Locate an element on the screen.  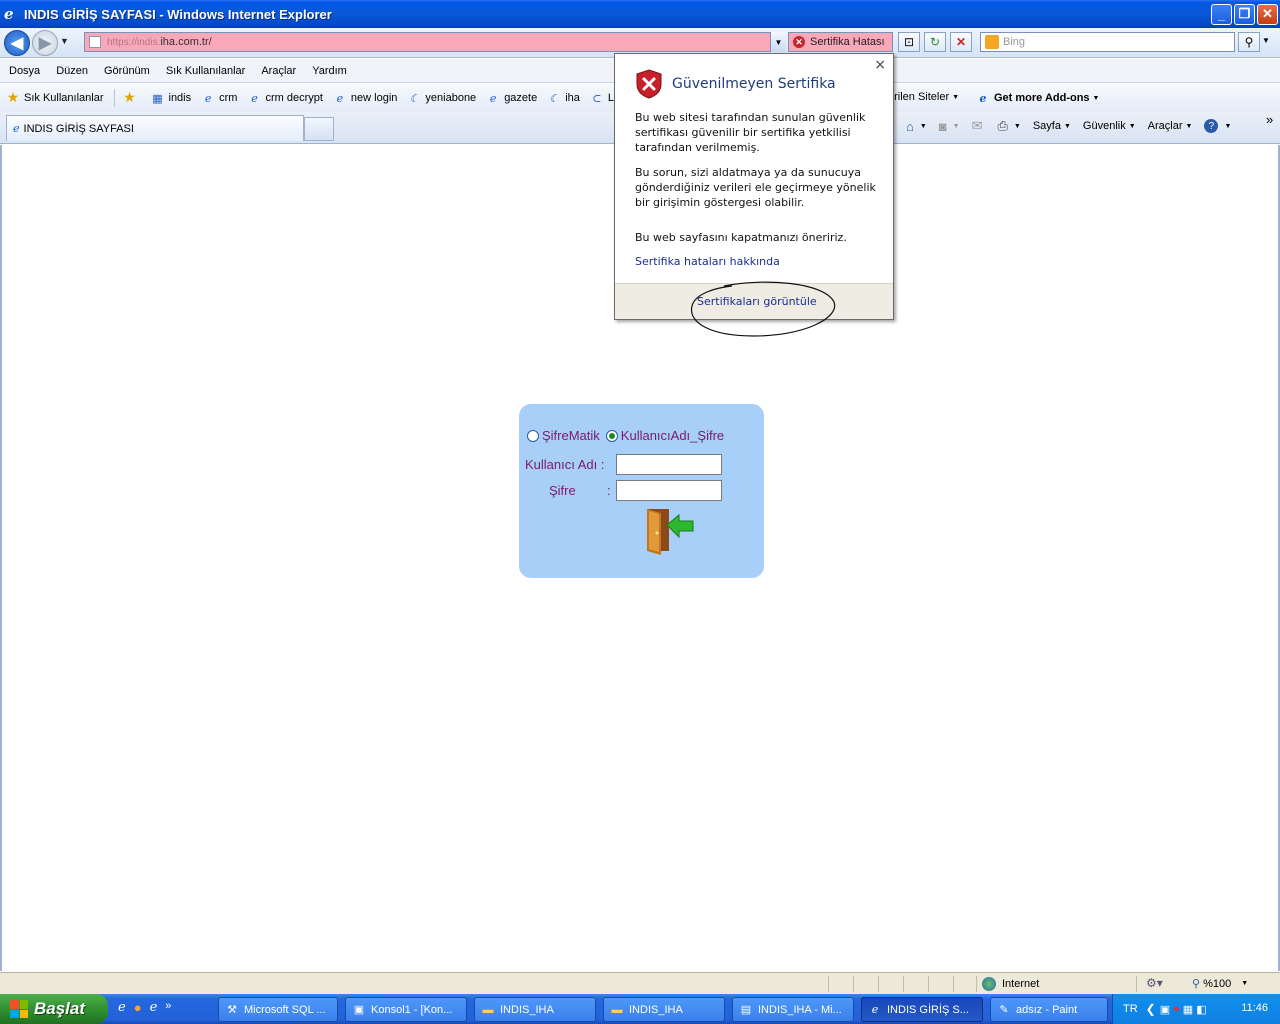
address-input: https://indis. iha.com.tr/ is located at coordinates (435, 42).